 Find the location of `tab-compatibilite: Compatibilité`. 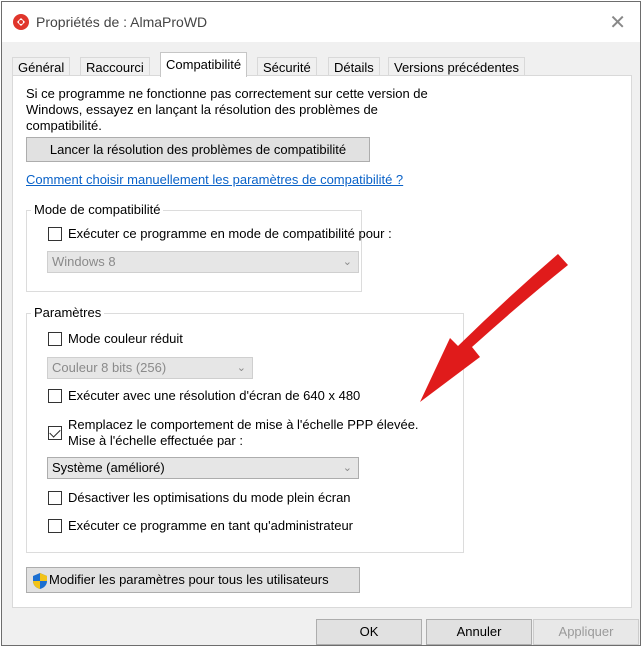

tab-compatibilite: Compatibilité is located at coordinates (204, 64).